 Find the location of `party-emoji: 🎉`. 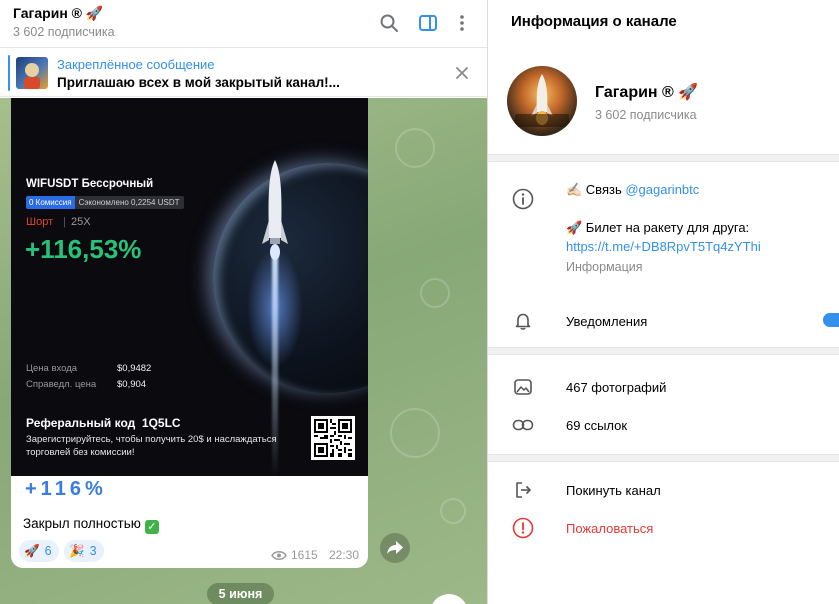

party-emoji: 🎉 is located at coordinates (77, 550).